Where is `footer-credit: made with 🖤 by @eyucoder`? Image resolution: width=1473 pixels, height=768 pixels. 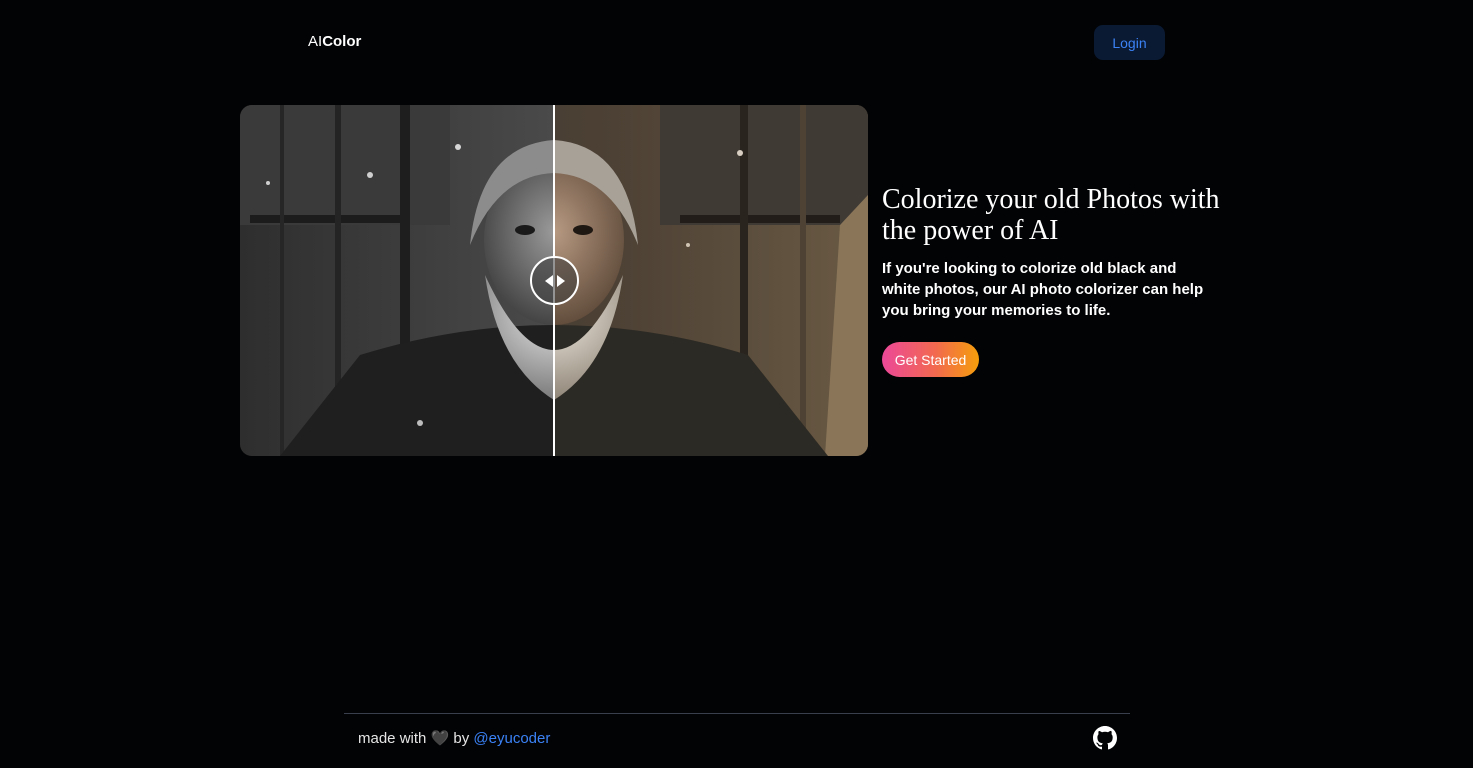
footer-credit: made with 🖤 by @eyucoder is located at coordinates (454, 739).